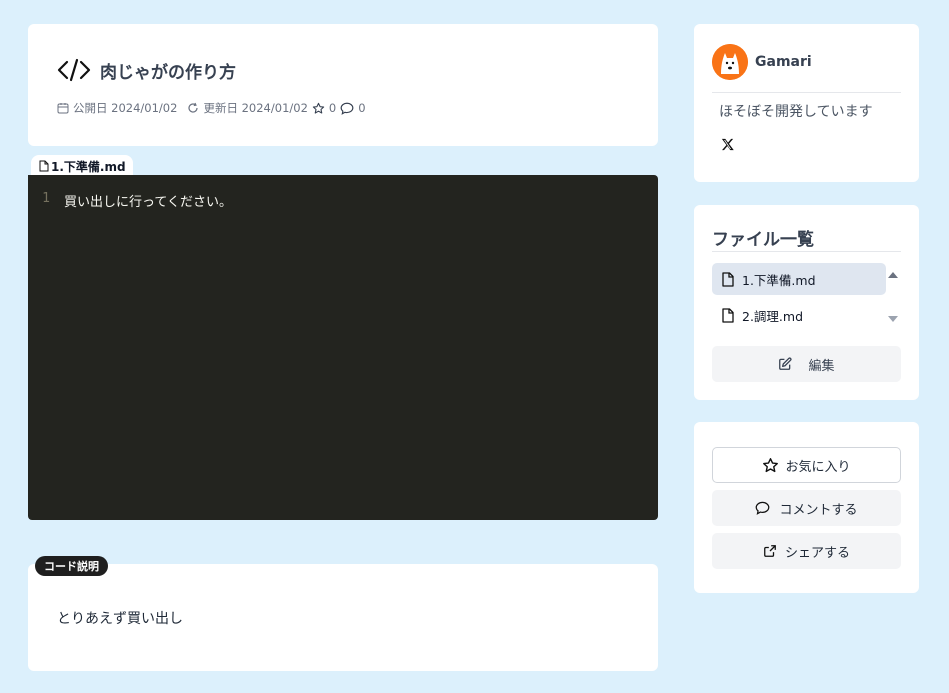 The image size is (949, 693). Describe the element at coordinates (817, 553) in the screenshot. I see `share-button-label: シェアする` at that location.